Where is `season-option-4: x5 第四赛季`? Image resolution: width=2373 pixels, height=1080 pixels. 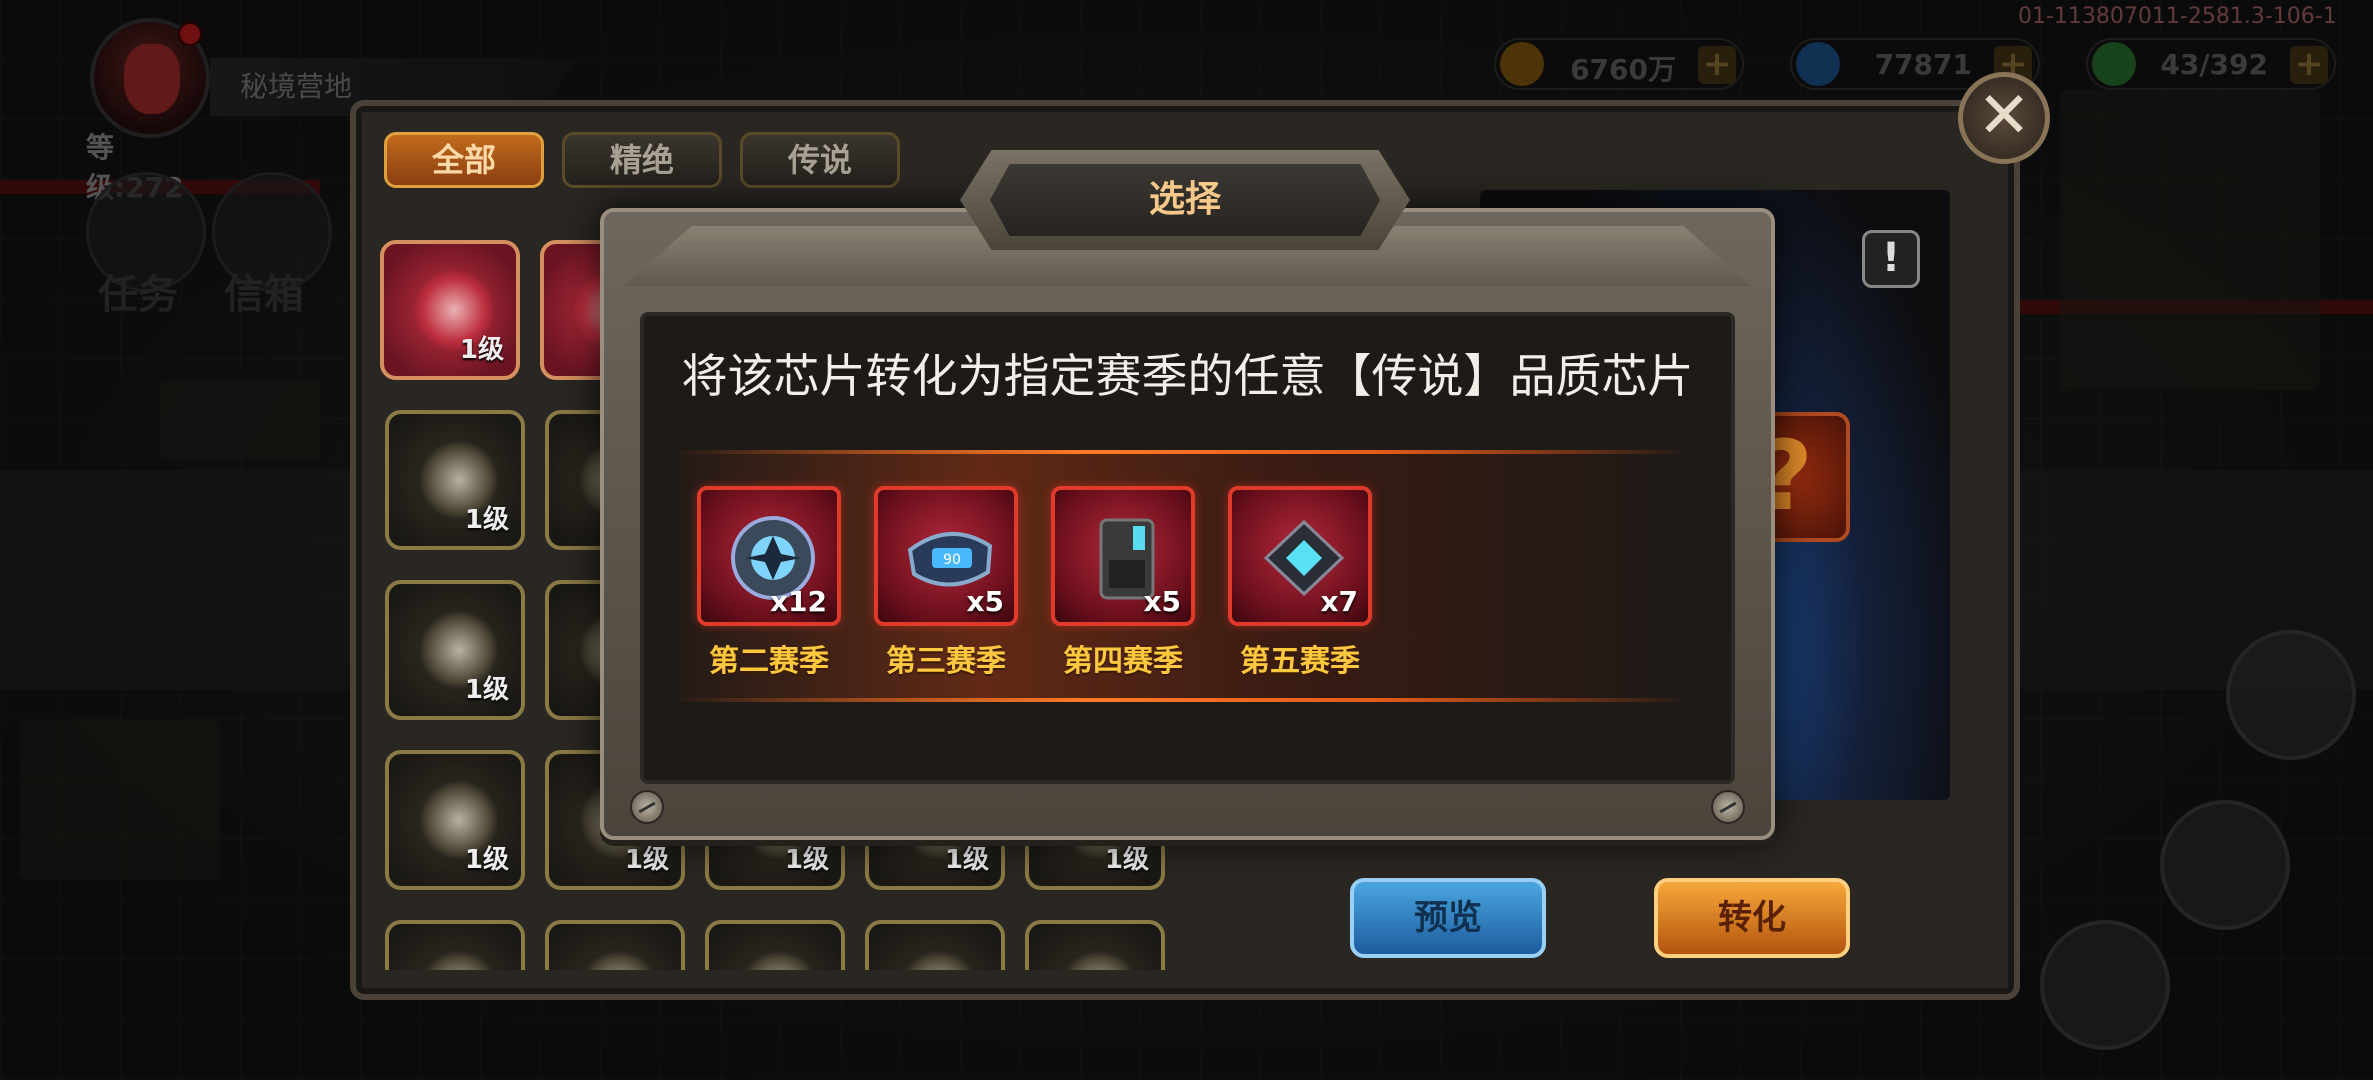 season-option-4: x5 第四赛季 is located at coordinates (1123, 583).